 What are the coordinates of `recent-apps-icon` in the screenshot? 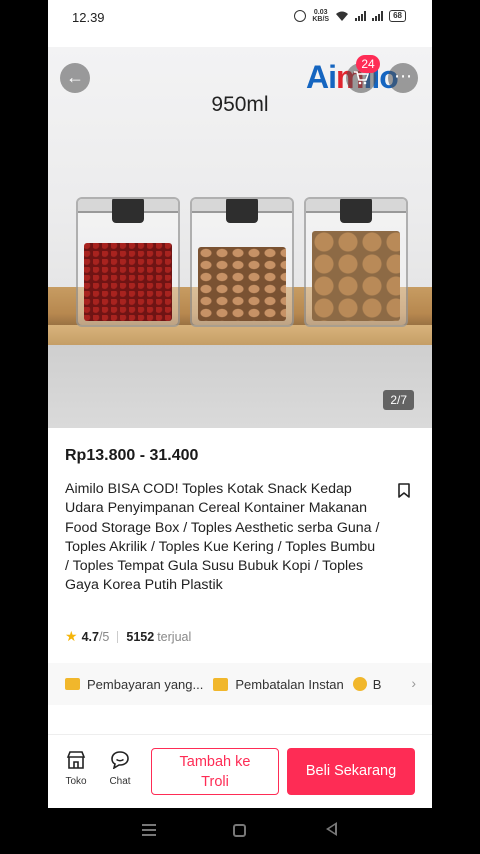 It's located at (149, 830).